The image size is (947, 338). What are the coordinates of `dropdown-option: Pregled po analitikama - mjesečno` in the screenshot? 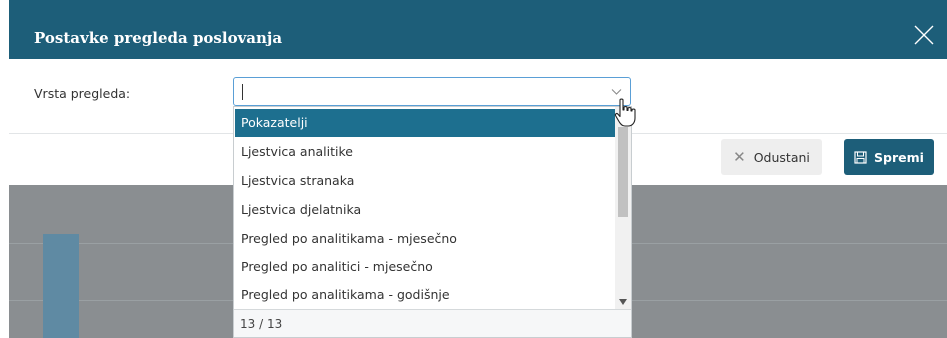 It's located at (425, 239).